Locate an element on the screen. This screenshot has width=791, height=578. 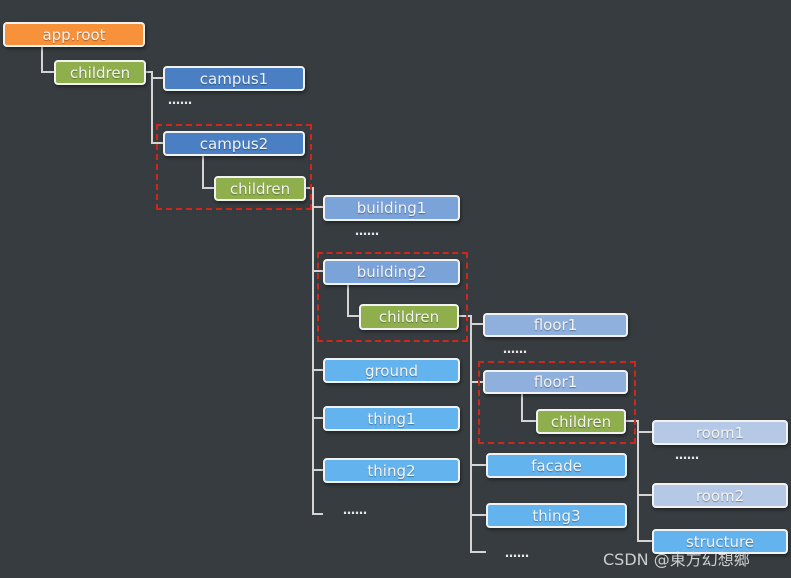
node-thing2: thing2 is located at coordinates (391, 470).